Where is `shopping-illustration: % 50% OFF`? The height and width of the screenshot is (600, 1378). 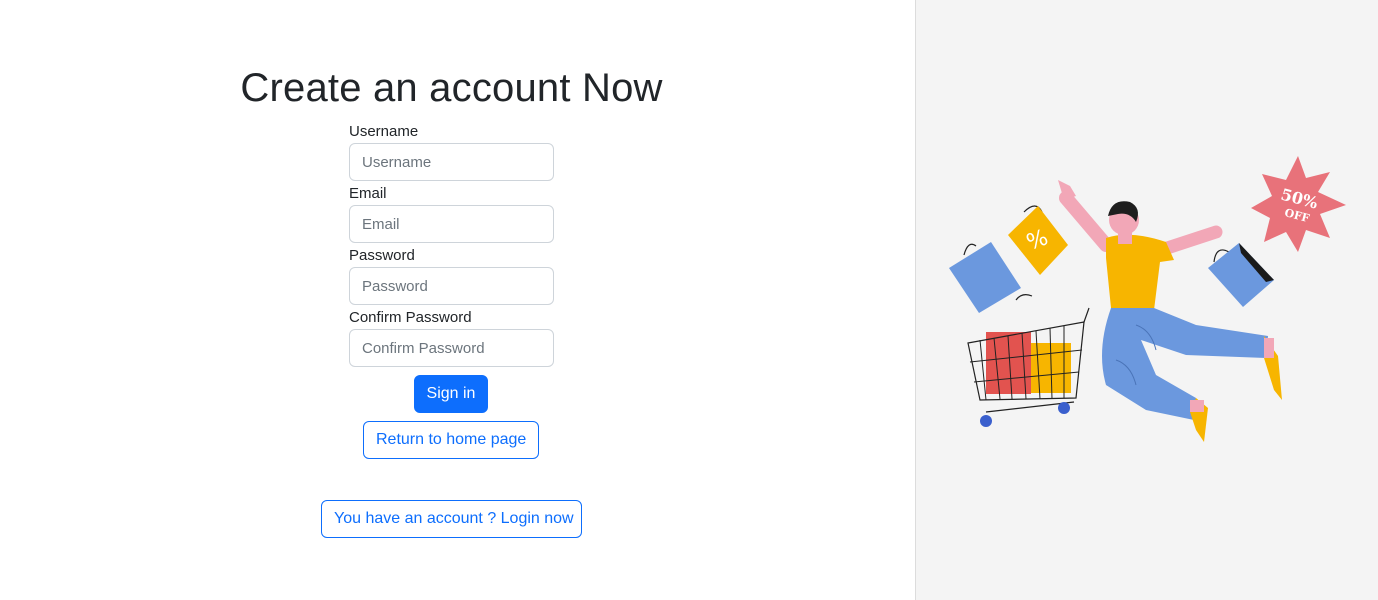
shopping-illustration: % 50% OFF is located at coordinates (1147, 299).